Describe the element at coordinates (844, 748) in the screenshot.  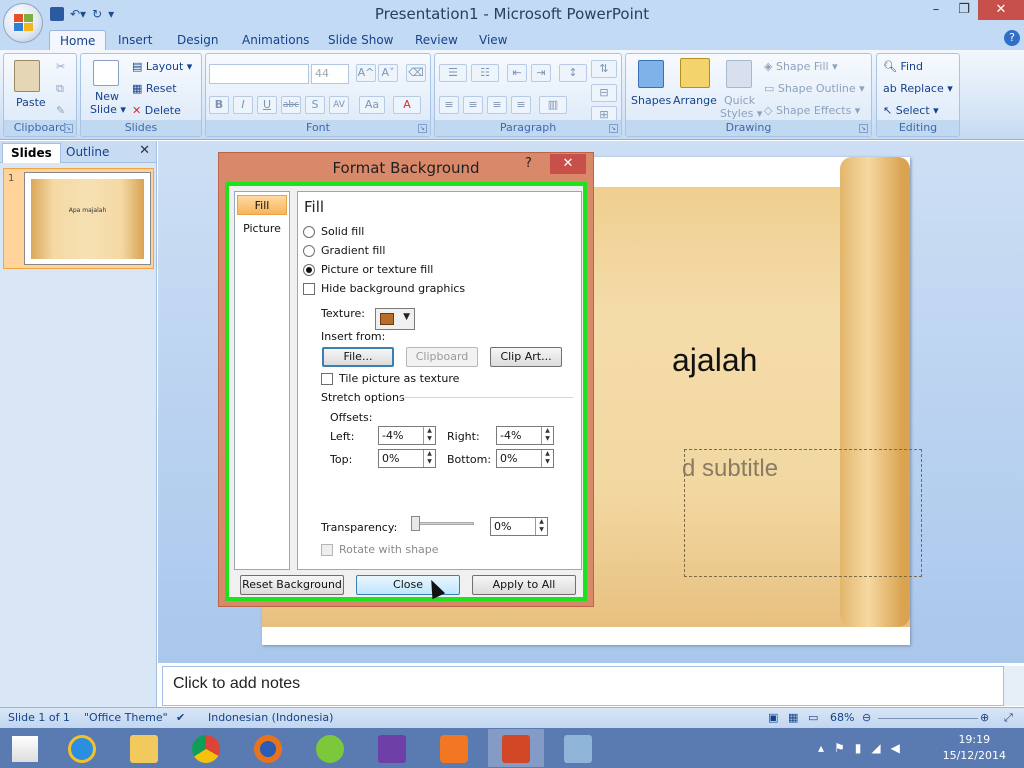
I see `action-center-icon: ⚑` at that location.